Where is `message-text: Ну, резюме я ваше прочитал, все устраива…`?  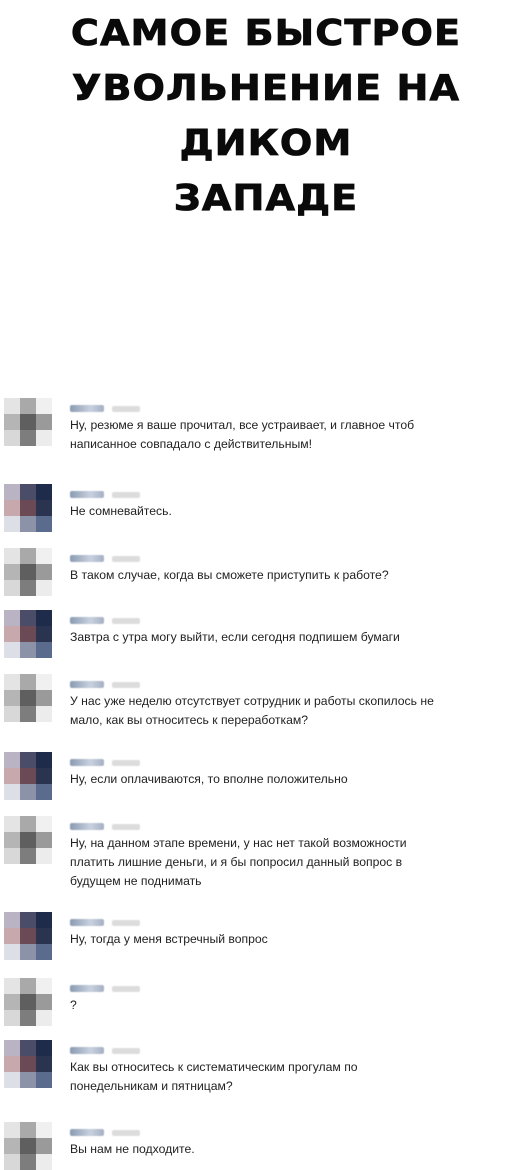
message-text: Ну, резюме я ваше прочитал, все устраива… is located at coordinates (242, 434).